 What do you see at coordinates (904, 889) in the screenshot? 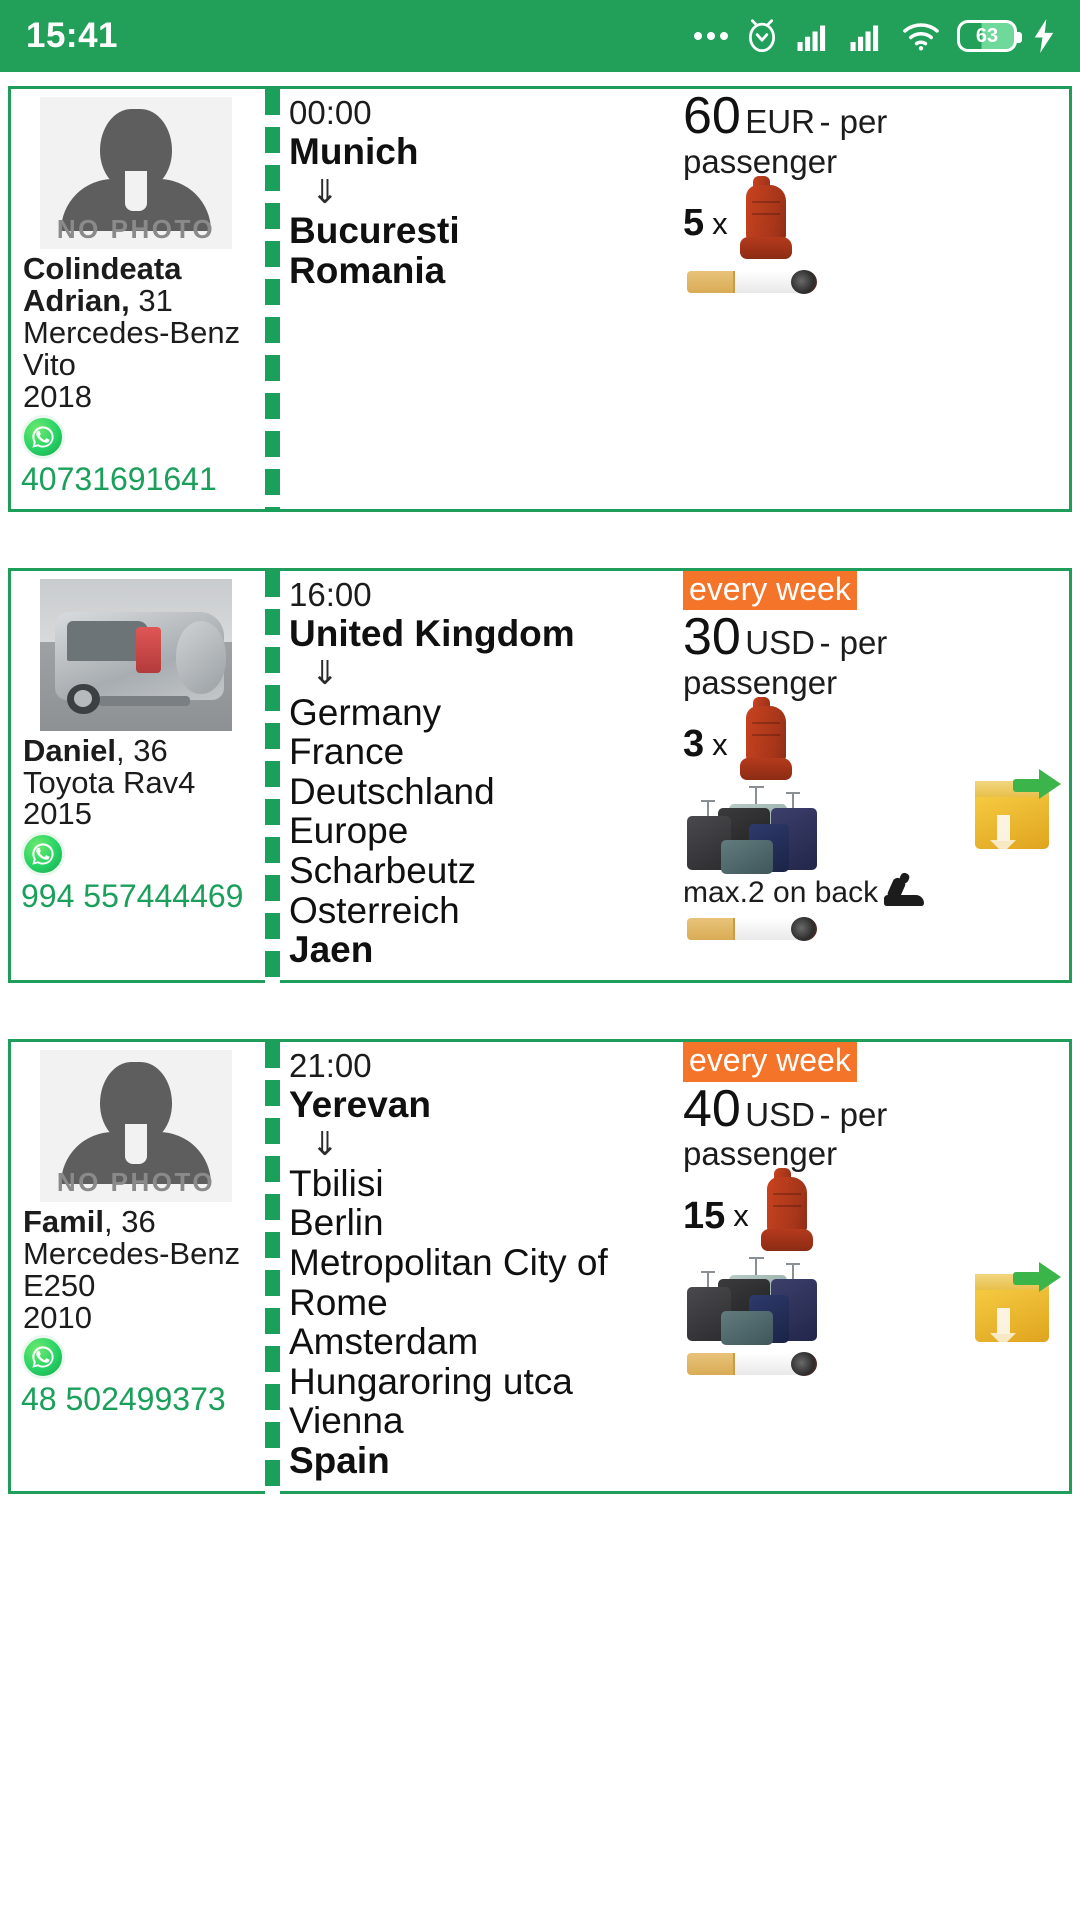
I see `reclining-seat-icon` at bounding box center [904, 889].